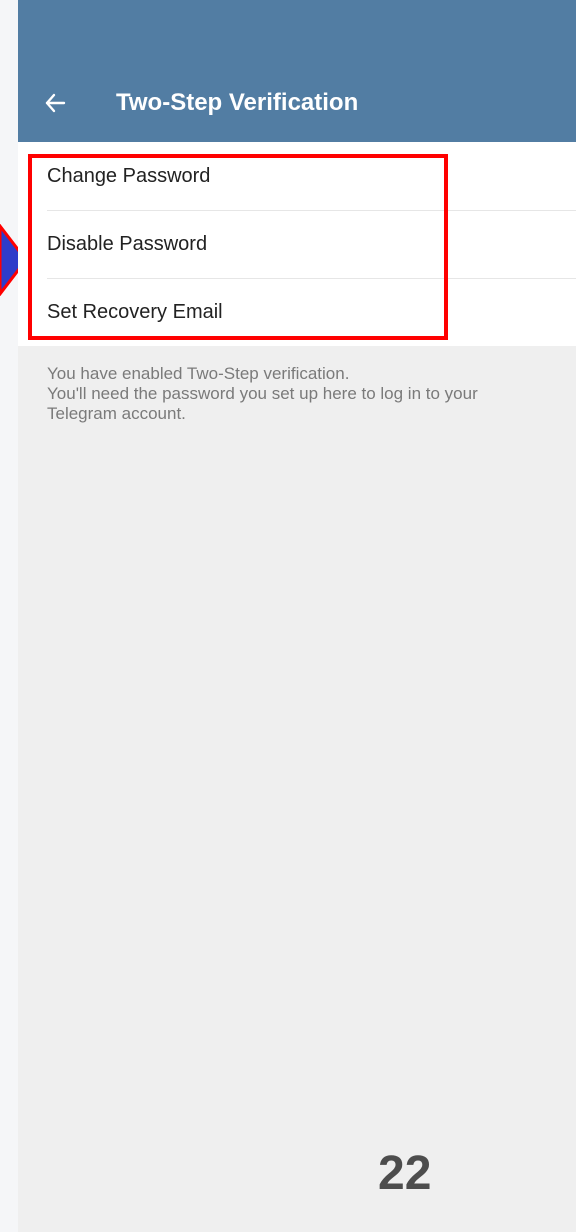 This screenshot has width=576, height=1232. I want to click on change-password-item: Change Password, so click(297, 176).